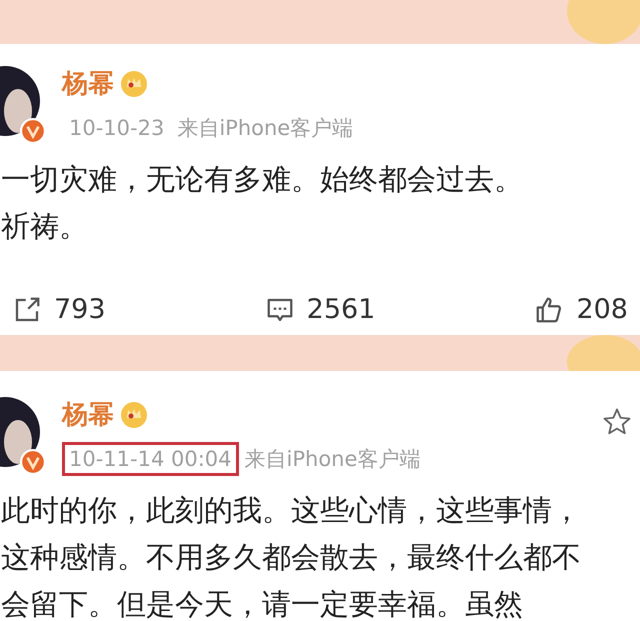 This screenshot has height=621, width=640. Describe the element at coordinates (150, 459) in the screenshot. I see `post-time: 10-11-14 00:04` at that location.